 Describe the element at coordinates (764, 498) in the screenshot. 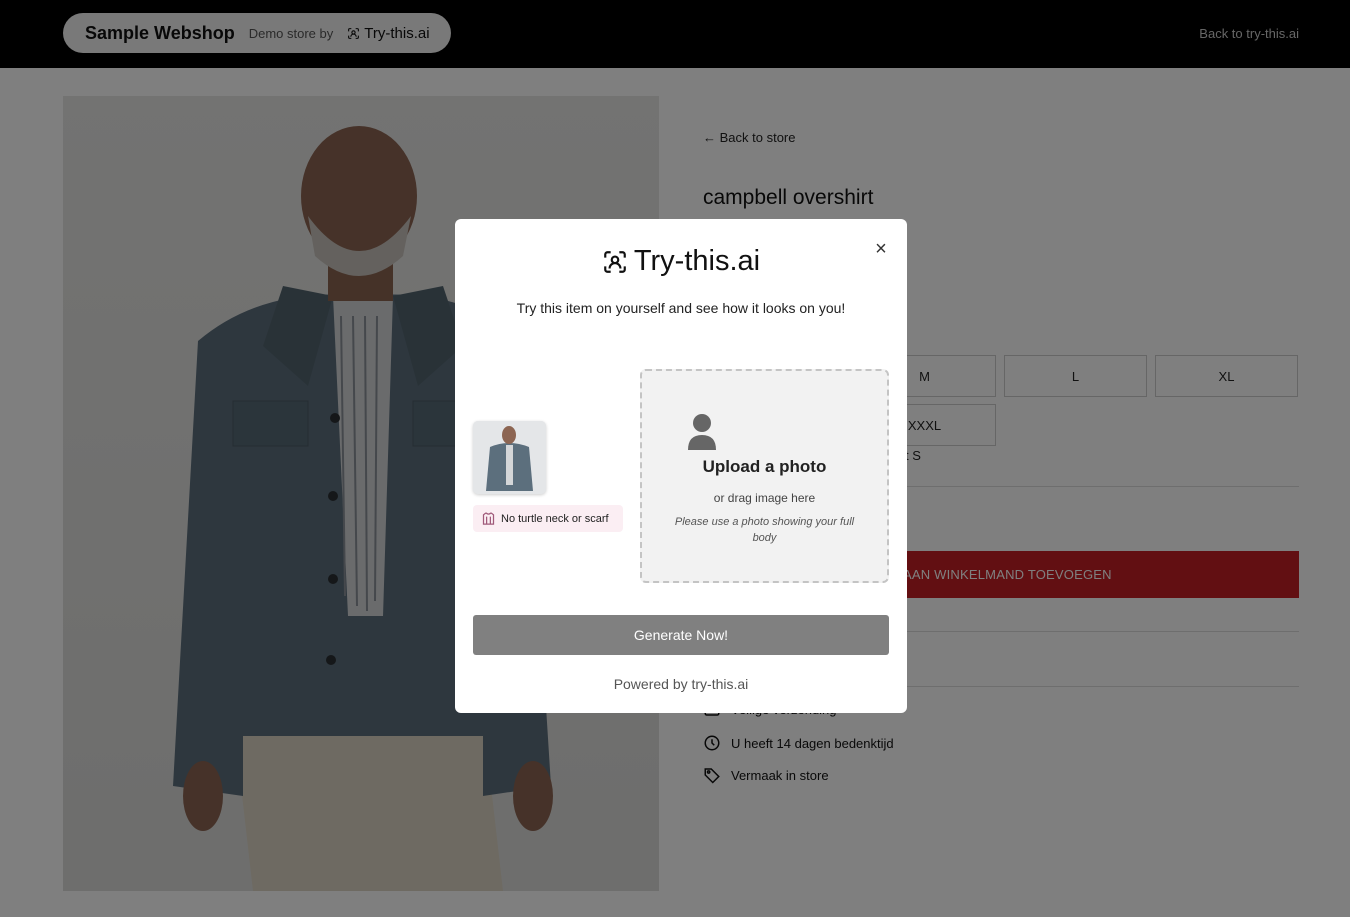

I see `upload-subtitle: or drag image here` at that location.